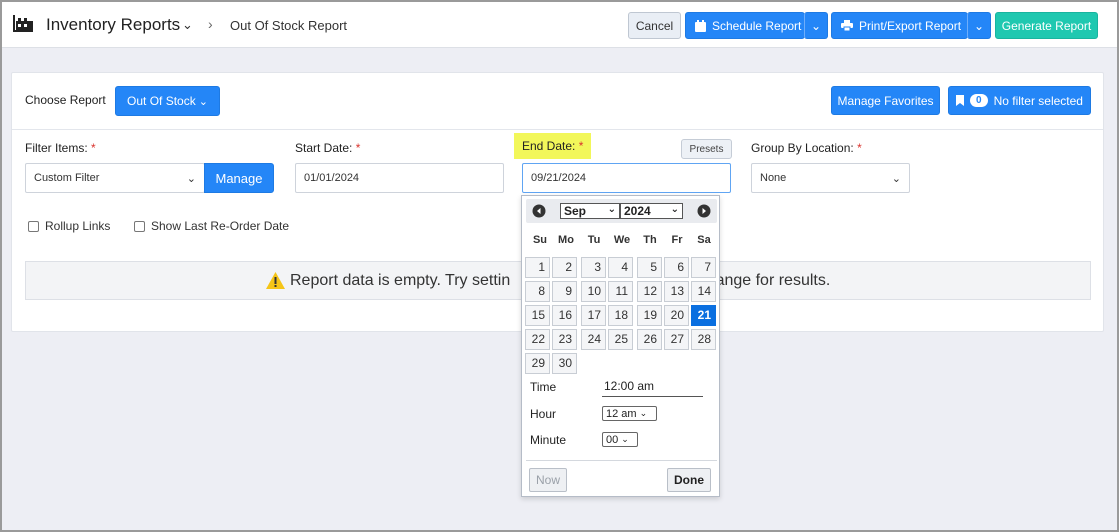 This screenshot has height=532, width=1119. What do you see at coordinates (830, 178) in the screenshot?
I see `group-by-select: None ⌄` at bounding box center [830, 178].